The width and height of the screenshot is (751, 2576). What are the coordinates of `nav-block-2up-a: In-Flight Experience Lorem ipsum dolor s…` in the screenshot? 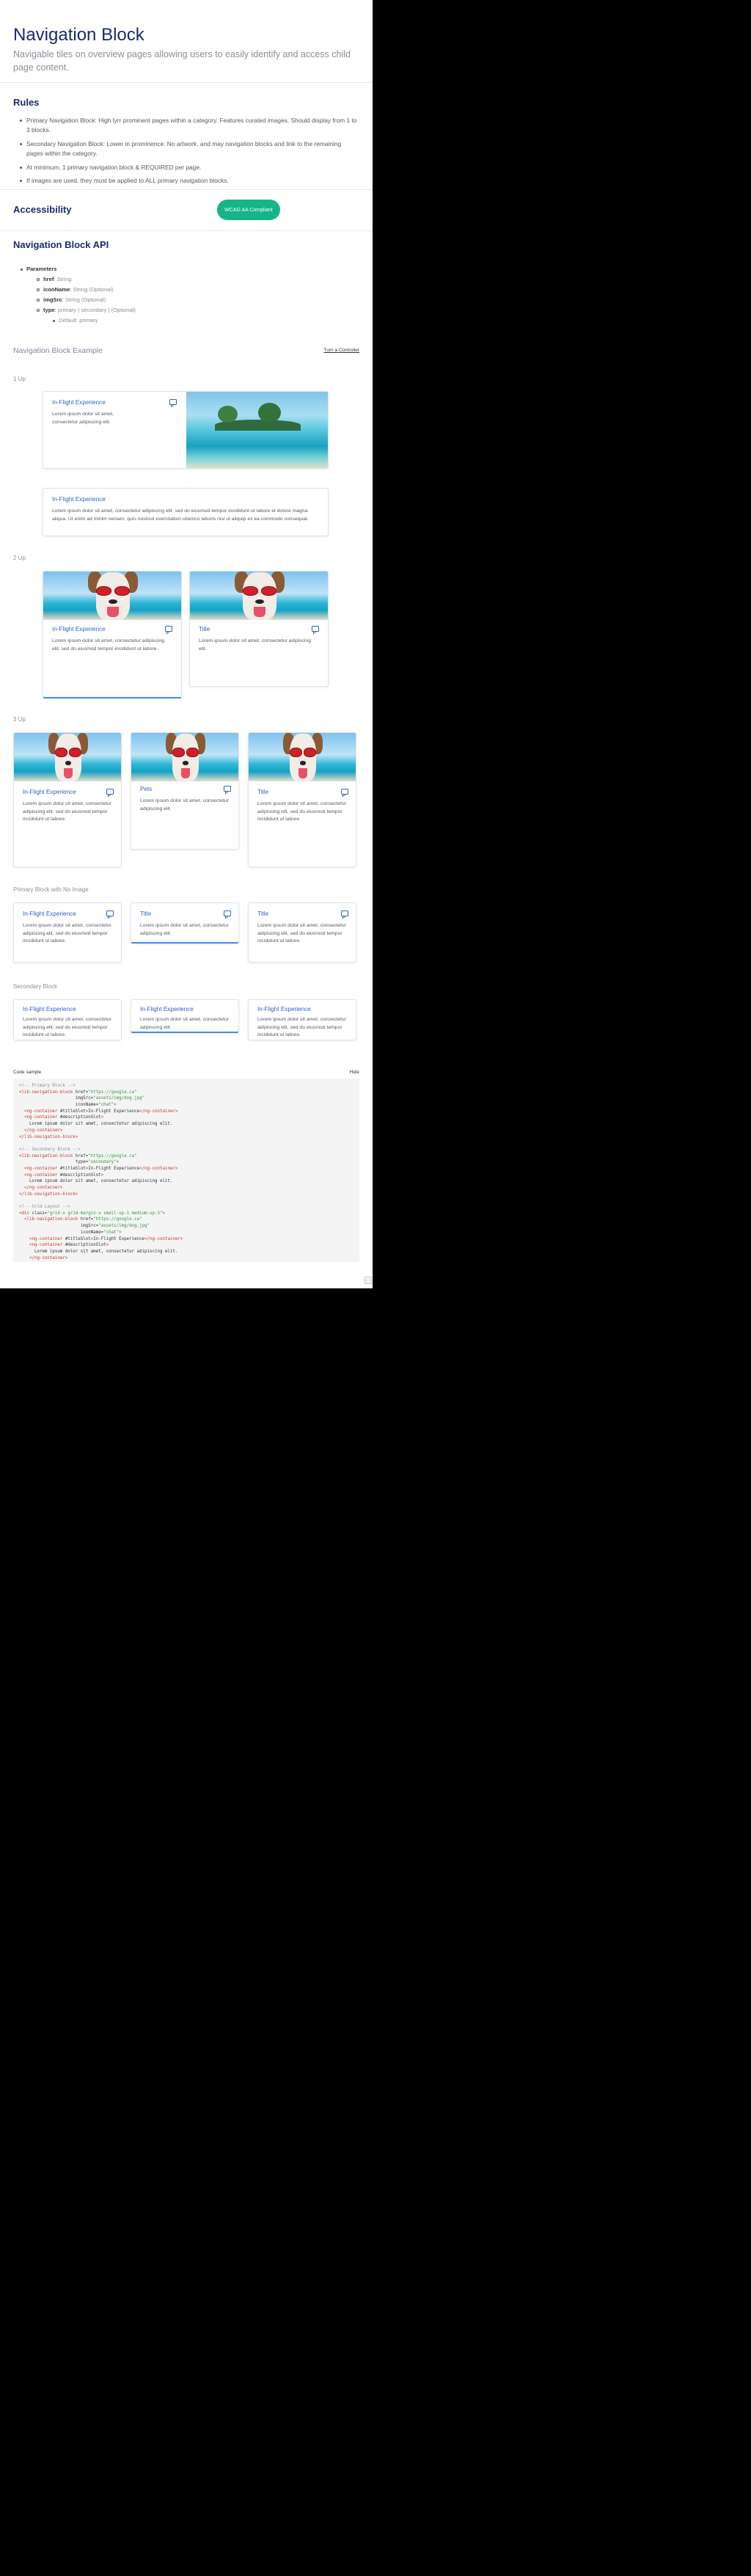 It's located at (112, 635).